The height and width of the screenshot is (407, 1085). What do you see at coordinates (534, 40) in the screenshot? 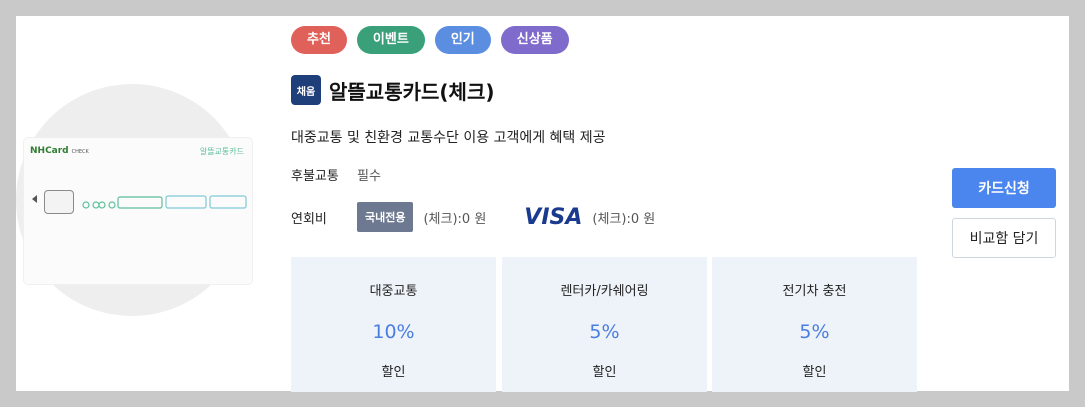
I see `badge-new: 신상품` at bounding box center [534, 40].